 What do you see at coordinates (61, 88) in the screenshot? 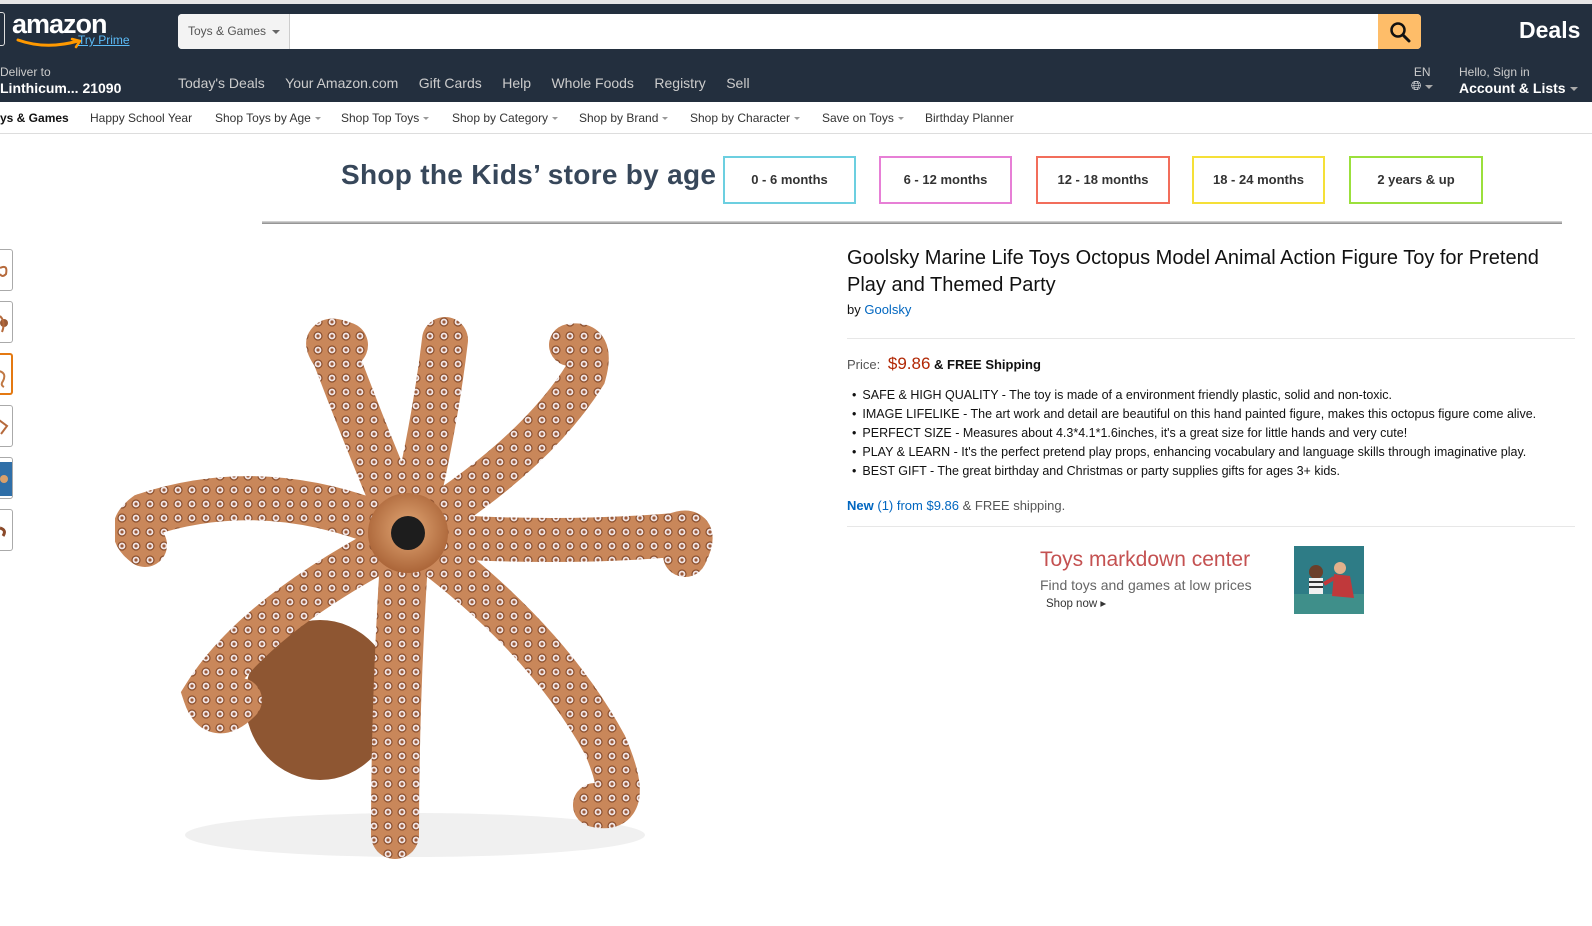
I see `deliver-location: Linthicum... 21090` at bounding box center [61, 88].